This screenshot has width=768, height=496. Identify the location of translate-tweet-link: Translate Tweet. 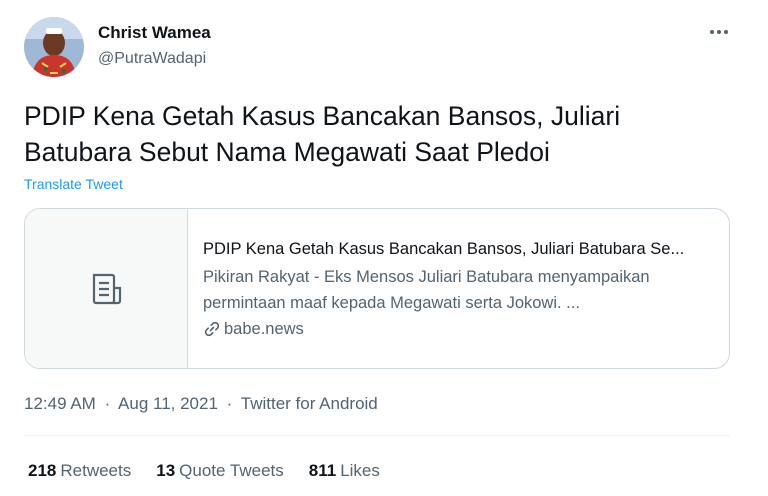
(73, 184).